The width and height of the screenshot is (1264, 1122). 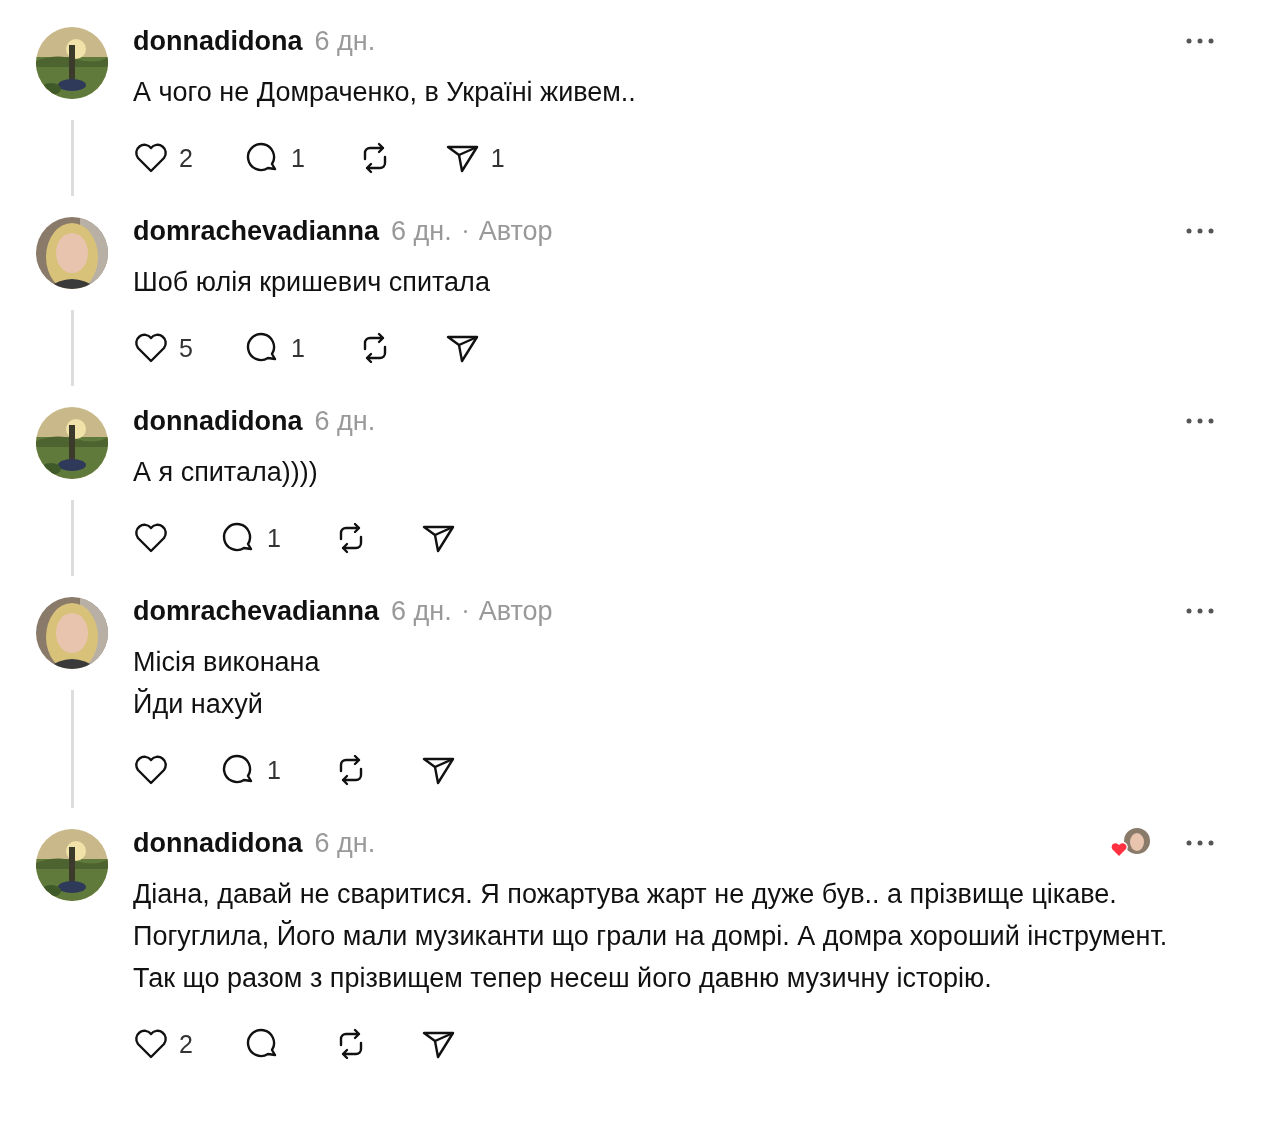 What do you see at coordinates (497, 158) in the screenshot?
I see `share-count: 1` at bounding box center [497, 158].